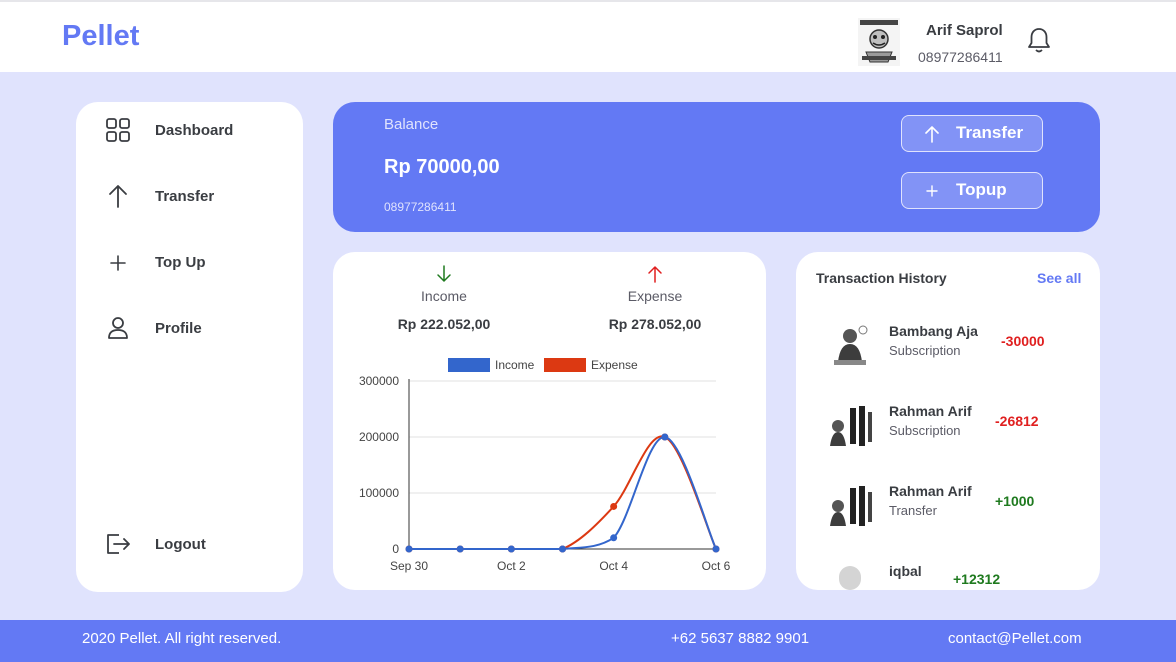  Describe the element at coordinates (960, 57) in the screenshot. I see `user-phone: 08977286411` at that location.